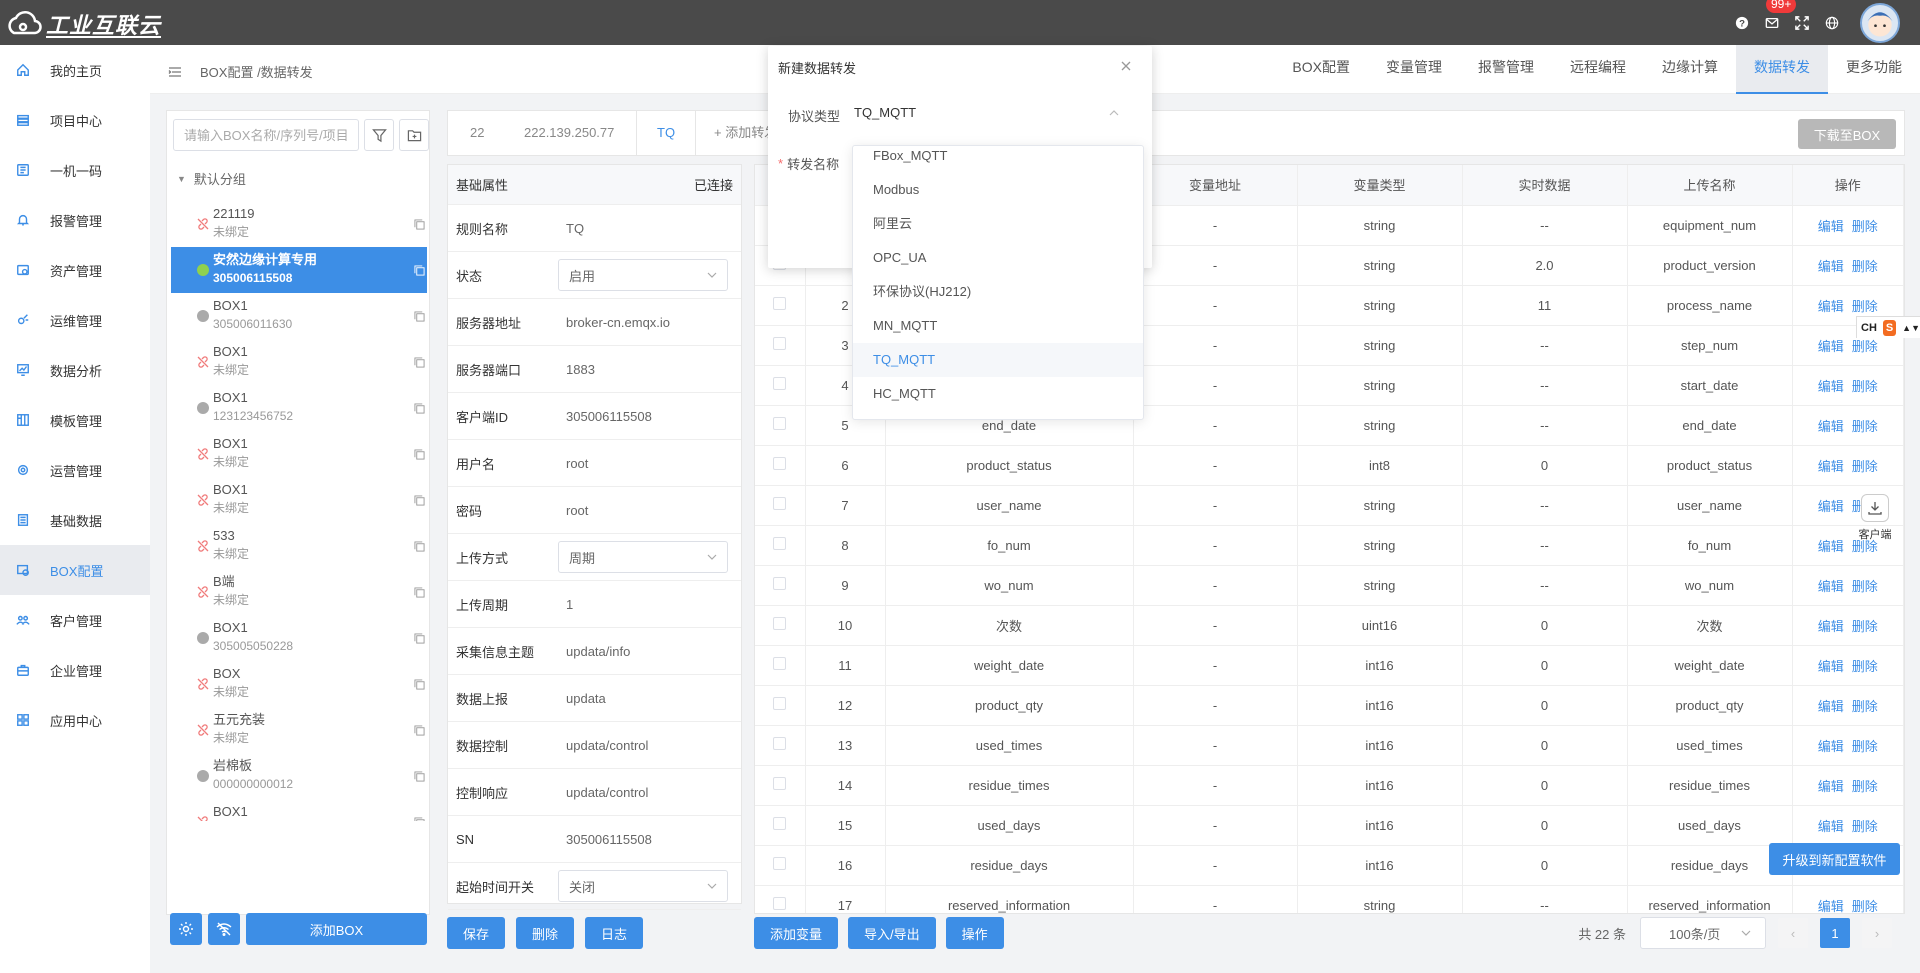 The width and height of the screenshot is (1920, 973). What do you see at coordinates (605, 416) in the screenshot?
I see `prop-value: 305006115508` at bounding box center [605, 416].